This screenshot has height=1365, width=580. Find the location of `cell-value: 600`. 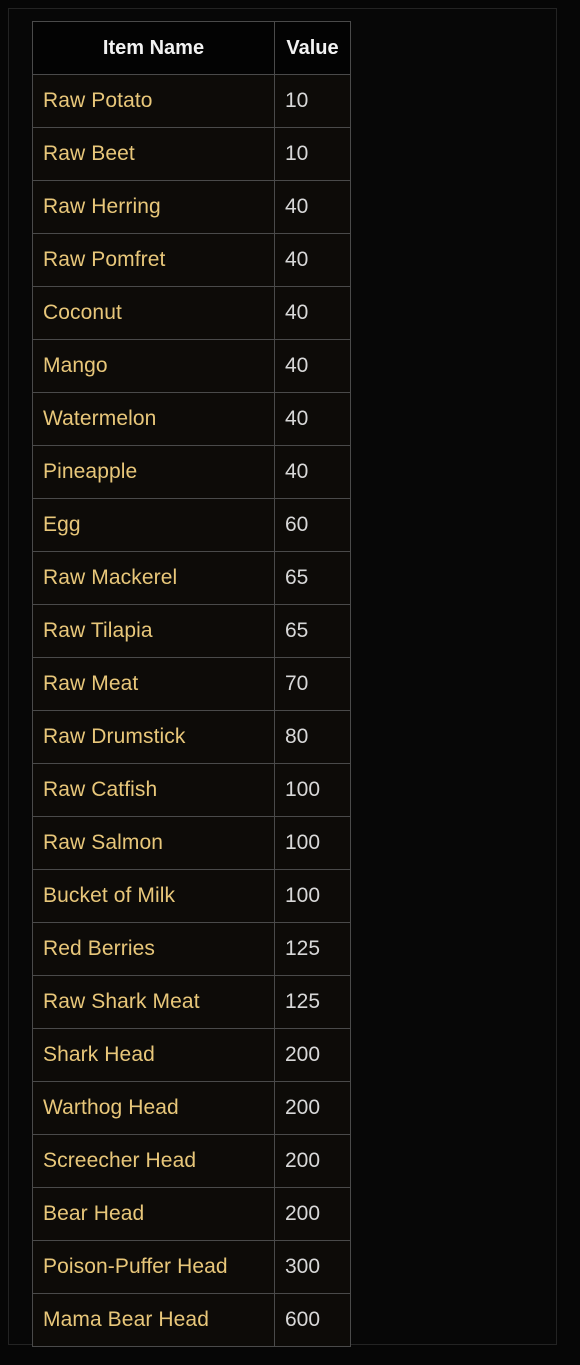

cell-value: 600 is located at coordinates (312, 1320).